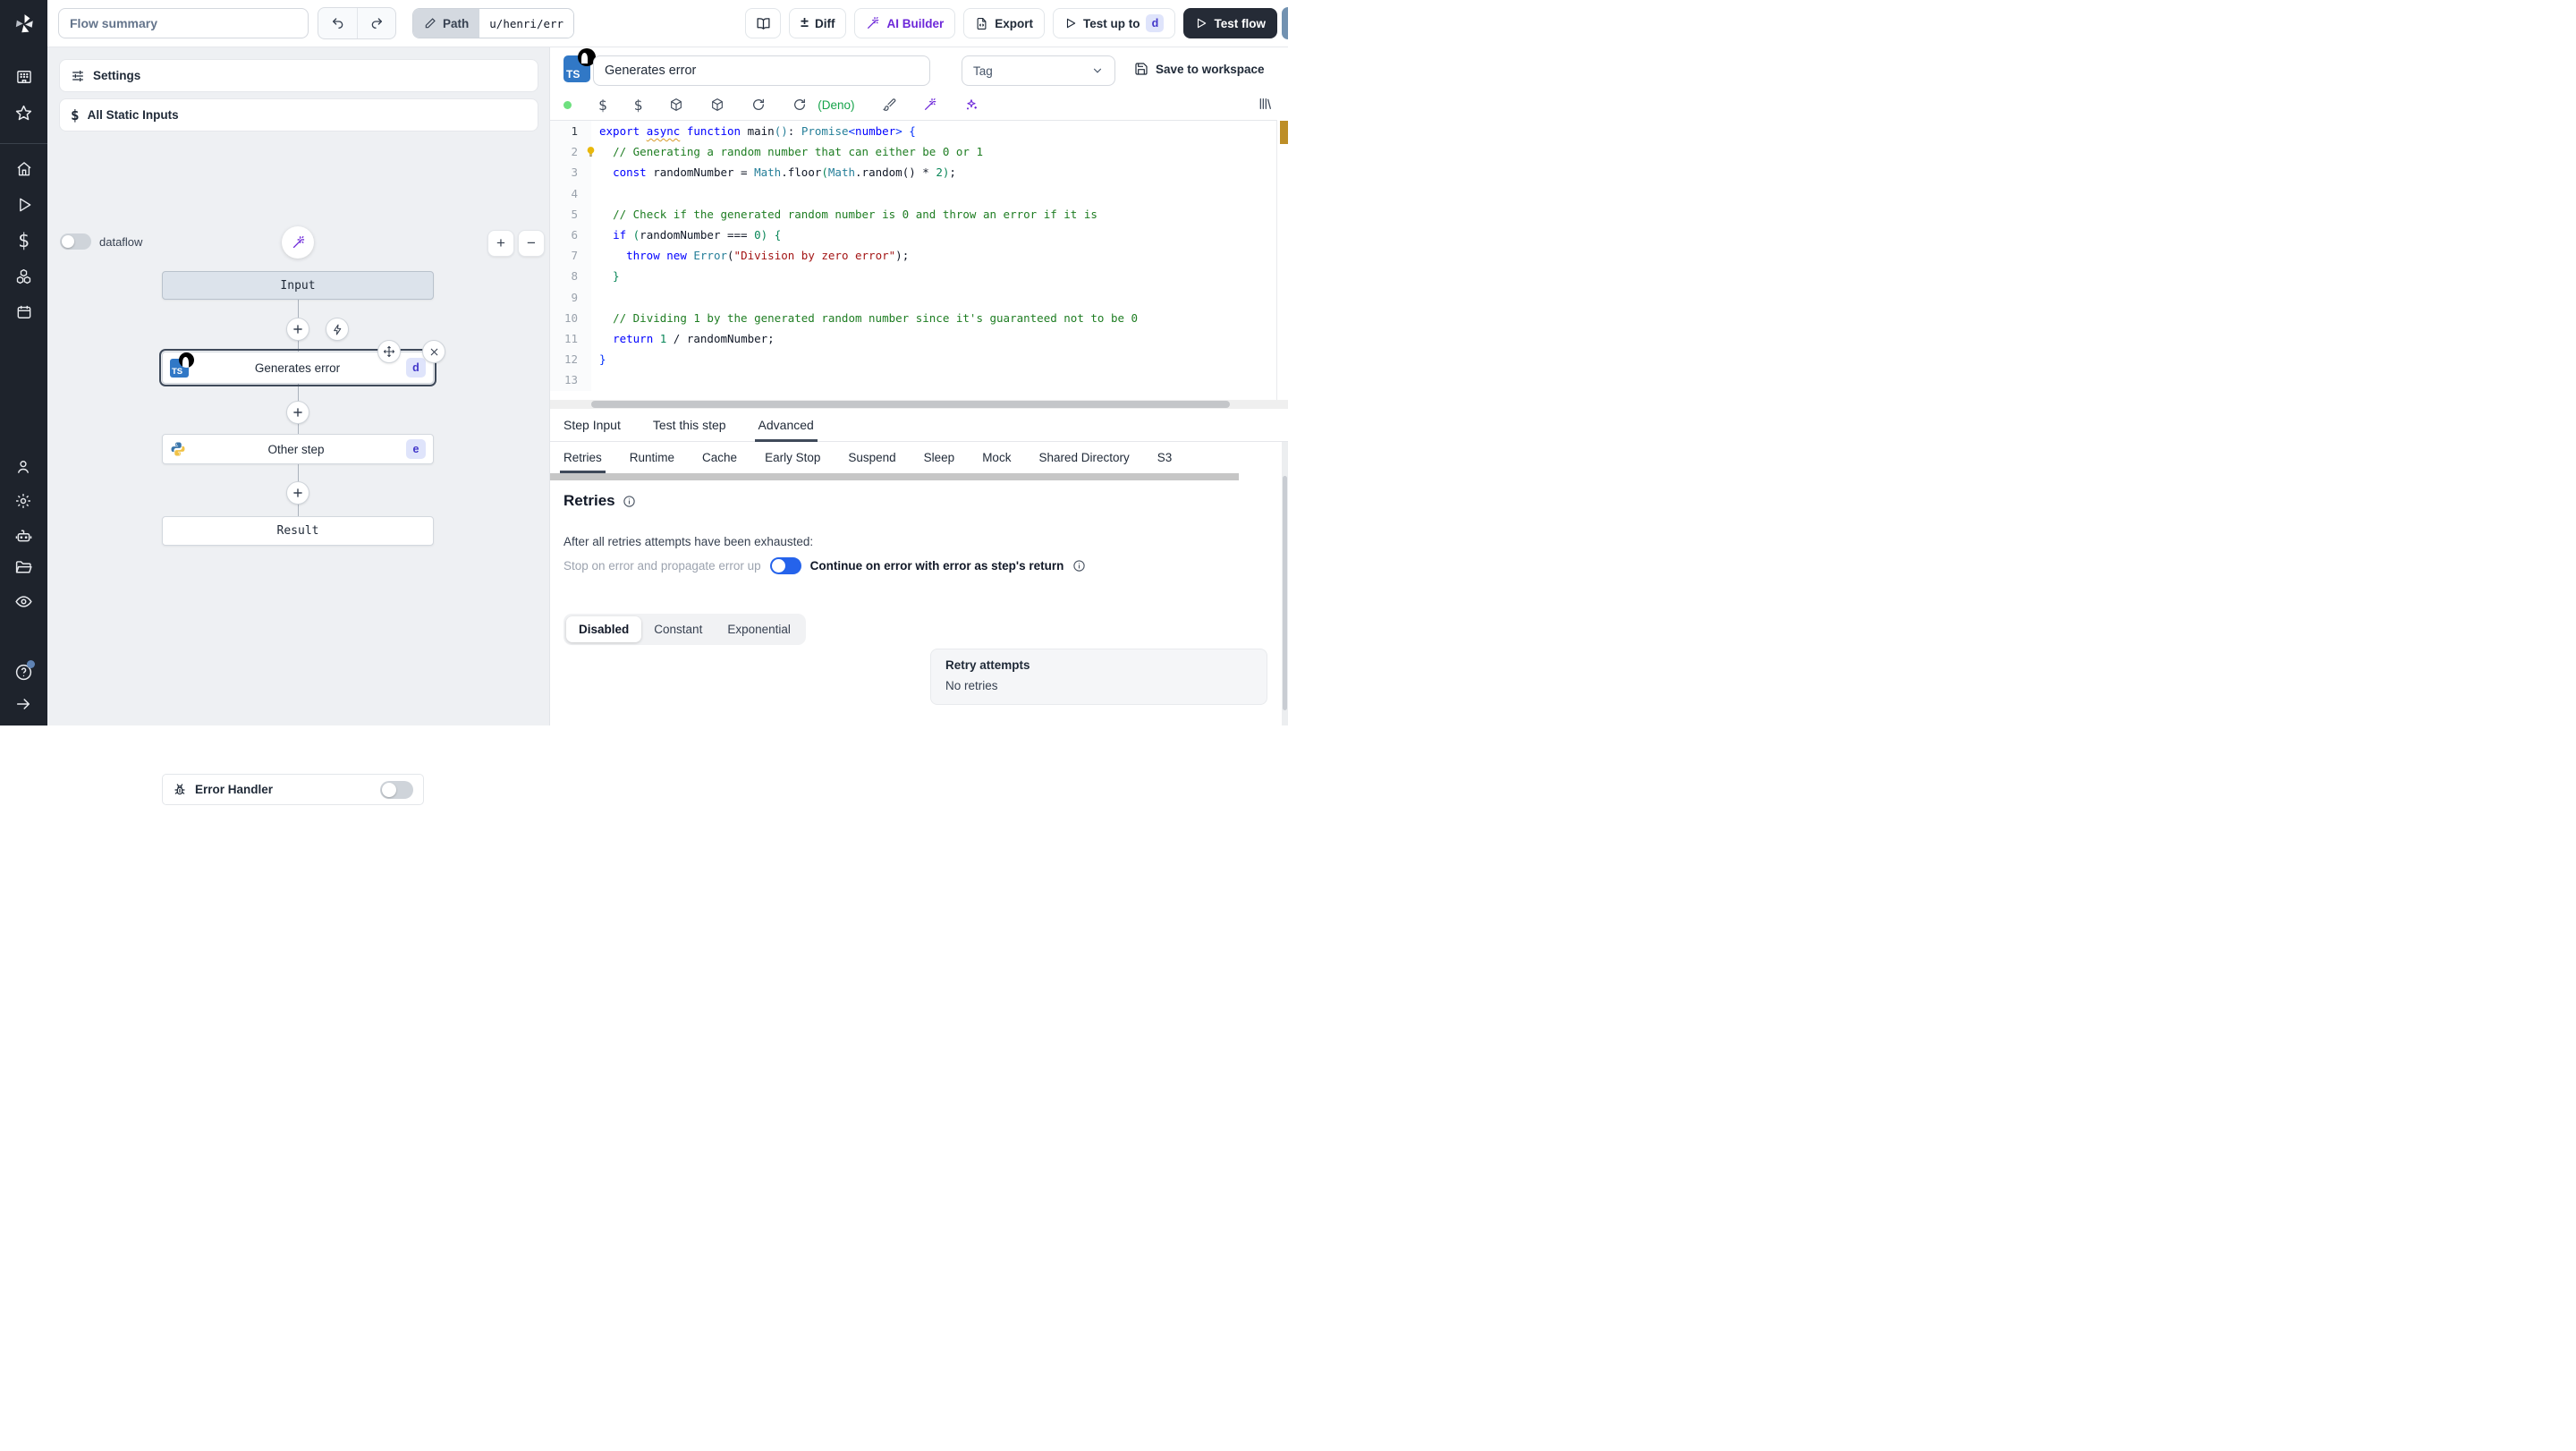 This screenshot has width=2576, height=1451. Describe the element at coordinates (689, 426) in the screenshot. I see `tab-test-this-step: Test this step` at that location.